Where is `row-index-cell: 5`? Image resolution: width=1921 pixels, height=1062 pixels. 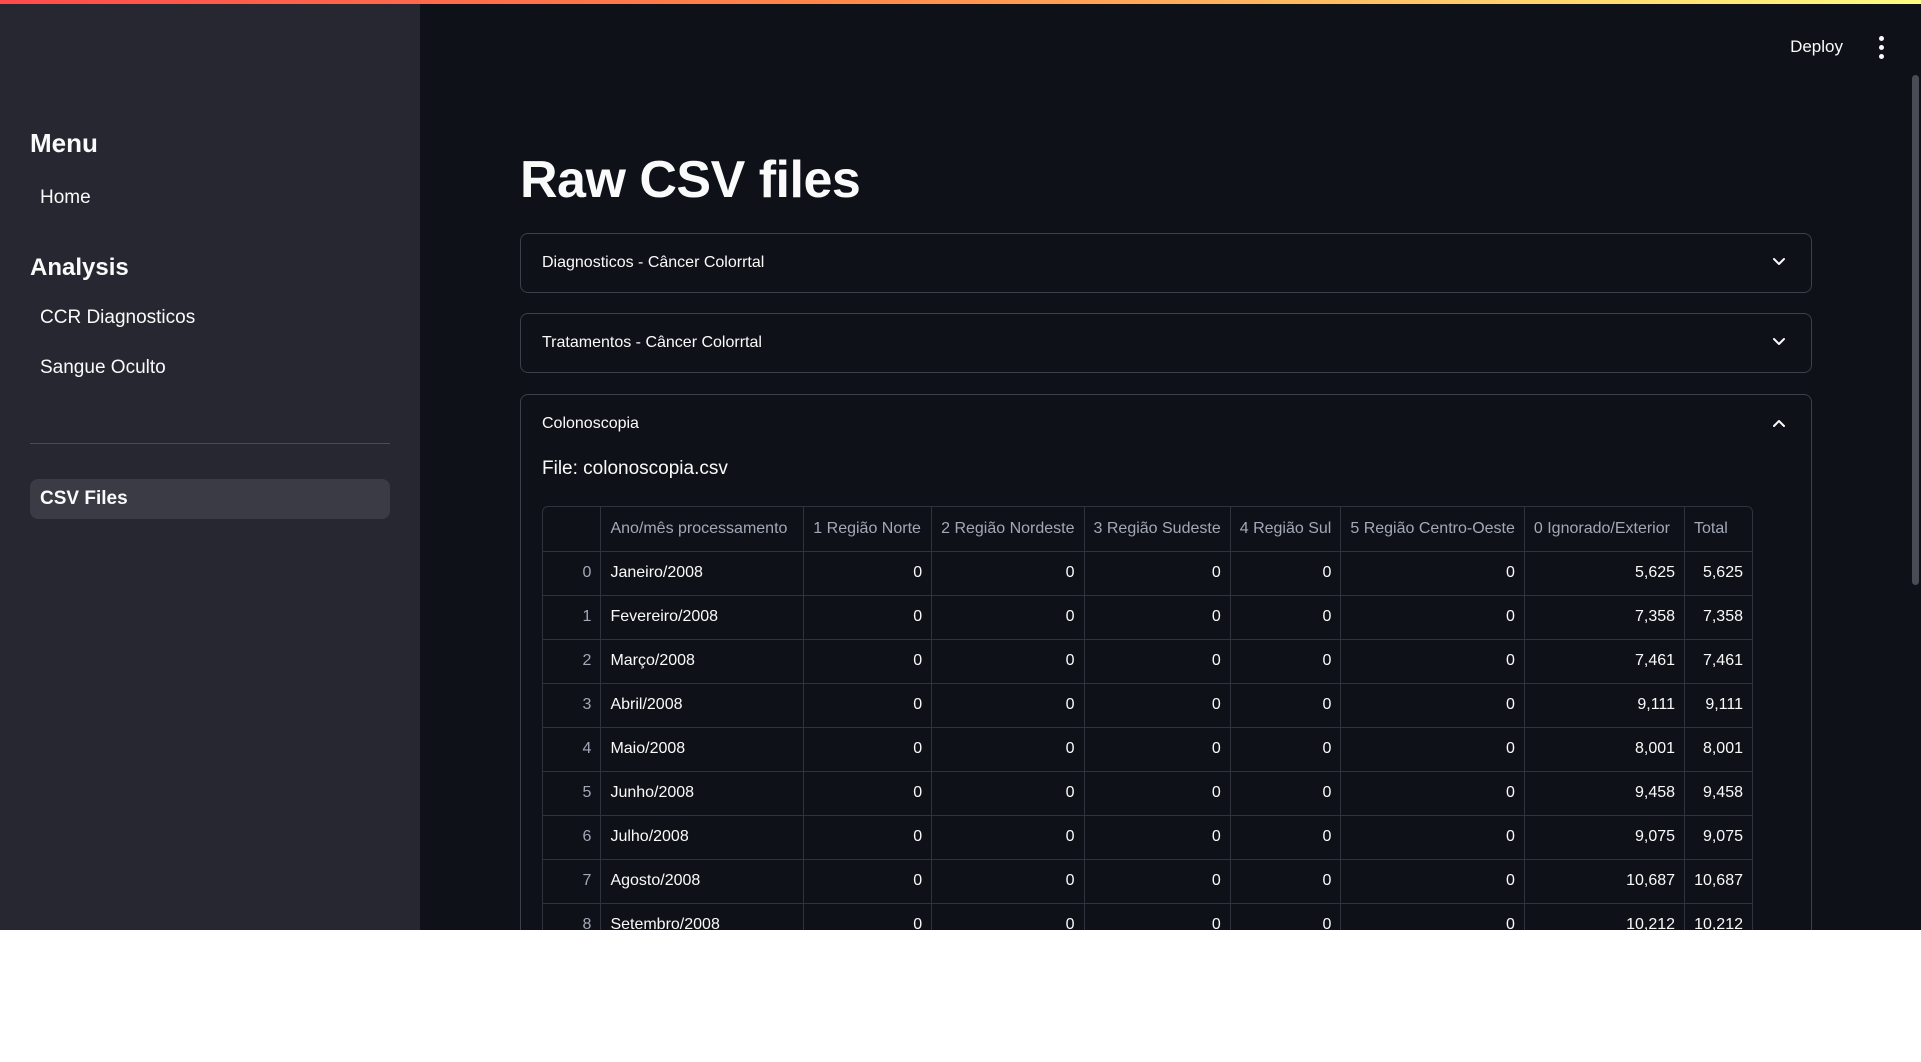 row-index-cell: 5 is located at coordinates (572, 793).